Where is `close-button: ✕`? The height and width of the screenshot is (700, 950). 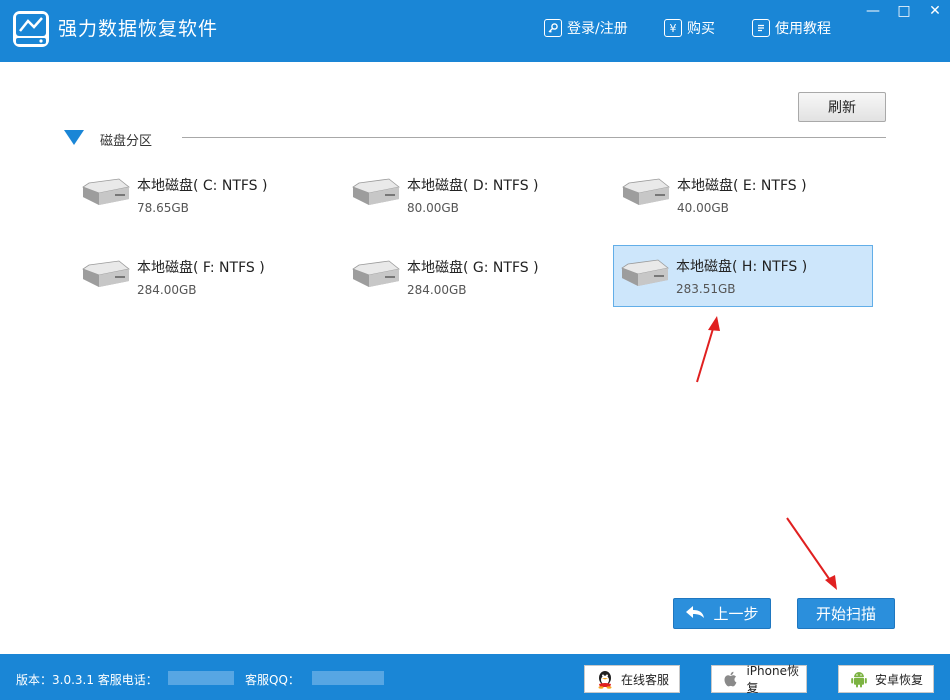
close-button: ✕ is located at coordinates (935, 11).